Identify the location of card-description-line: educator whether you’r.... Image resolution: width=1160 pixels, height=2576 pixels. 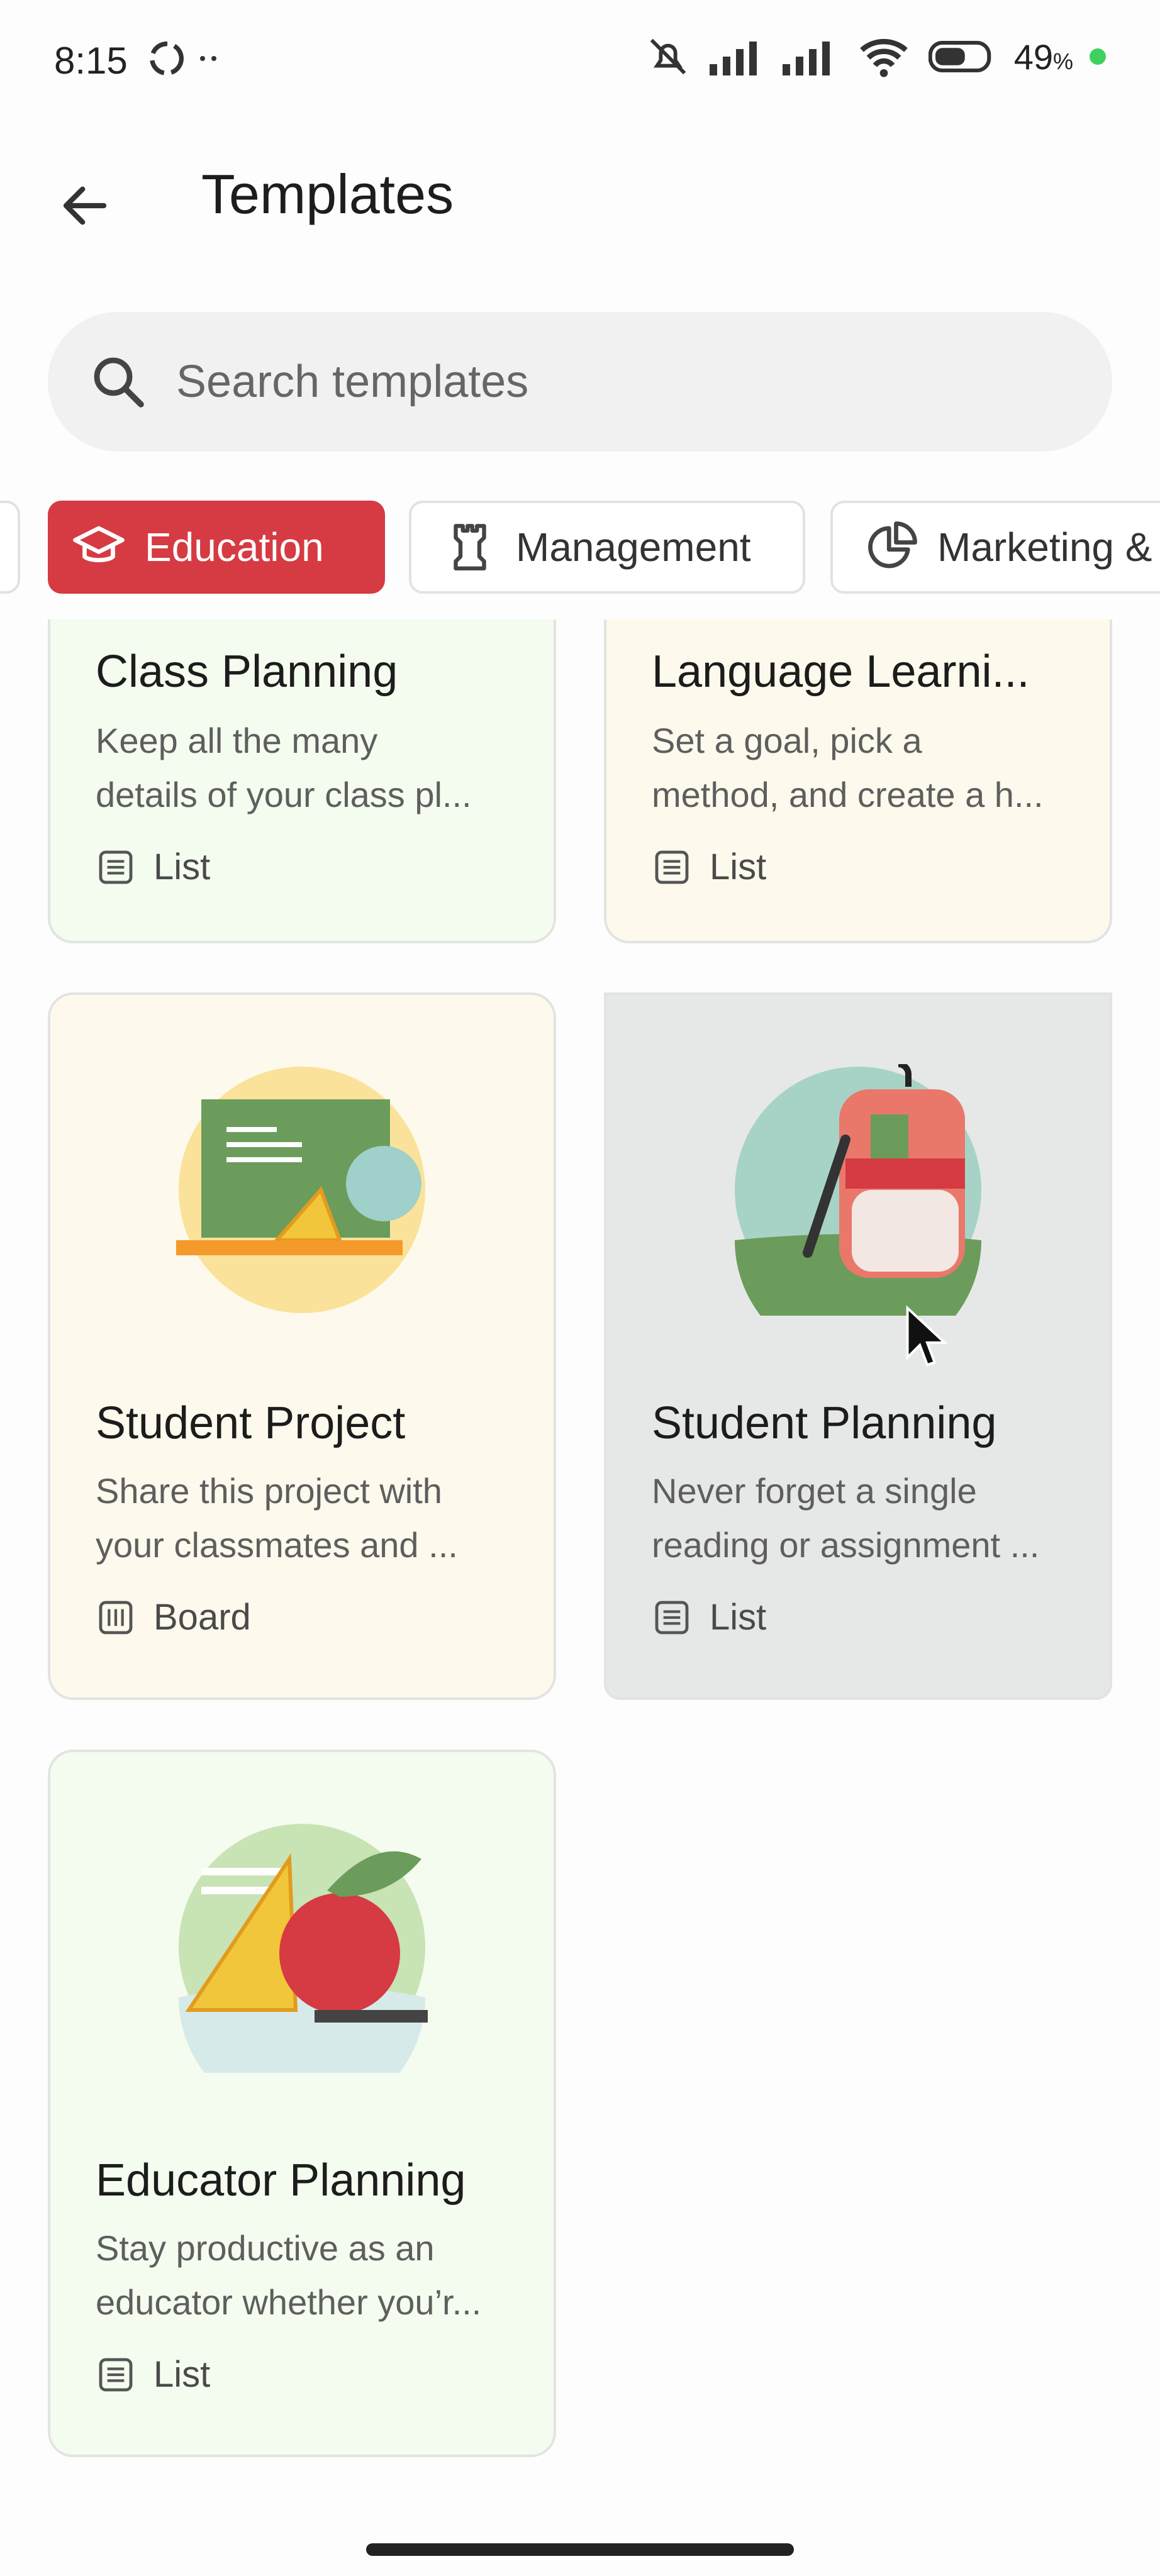
(289, 2302).